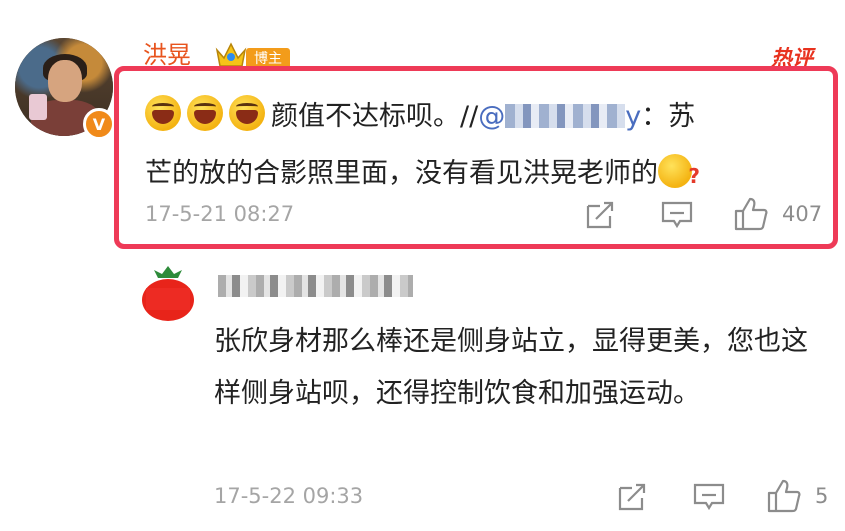 The image size is (845, 531). Describe the element at coordinates (375, 116) in the screenshot. I see `comment-text-main: 颜值不达标呗。//` at that location.